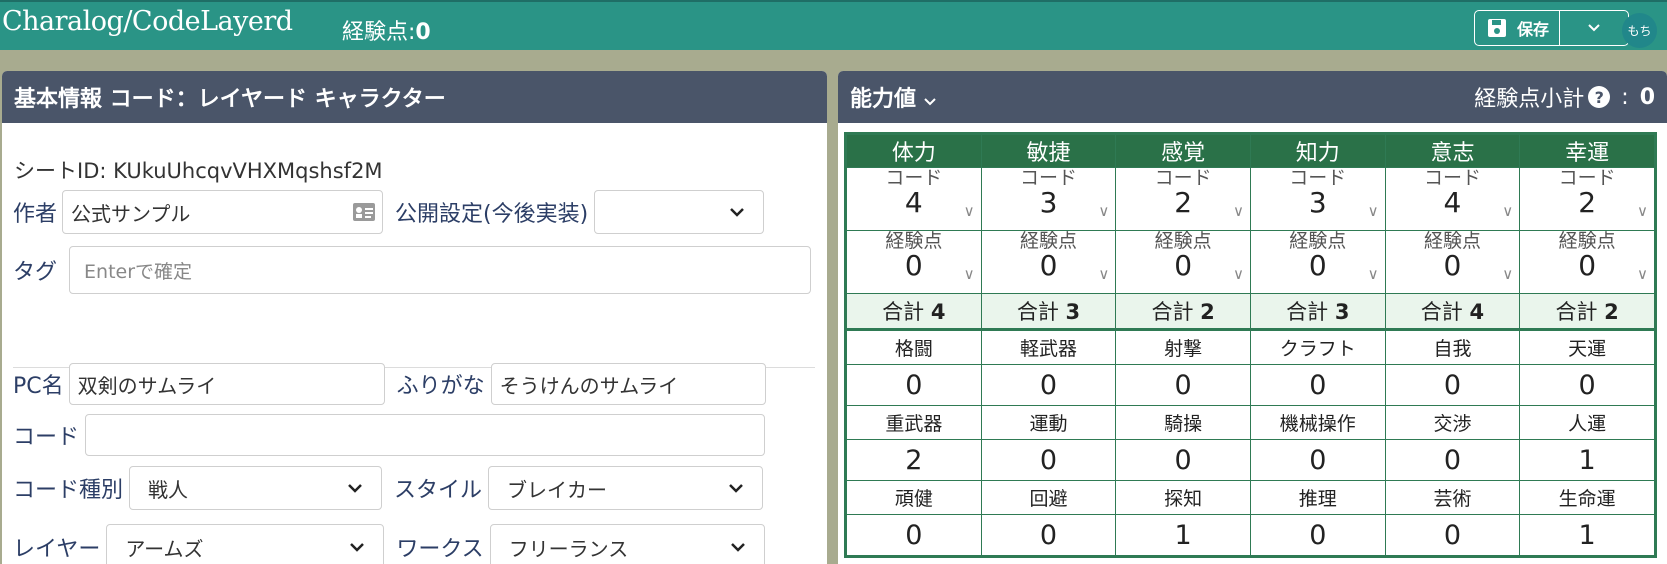  I want to click on layer-value: アームズ, so click(164, 548).